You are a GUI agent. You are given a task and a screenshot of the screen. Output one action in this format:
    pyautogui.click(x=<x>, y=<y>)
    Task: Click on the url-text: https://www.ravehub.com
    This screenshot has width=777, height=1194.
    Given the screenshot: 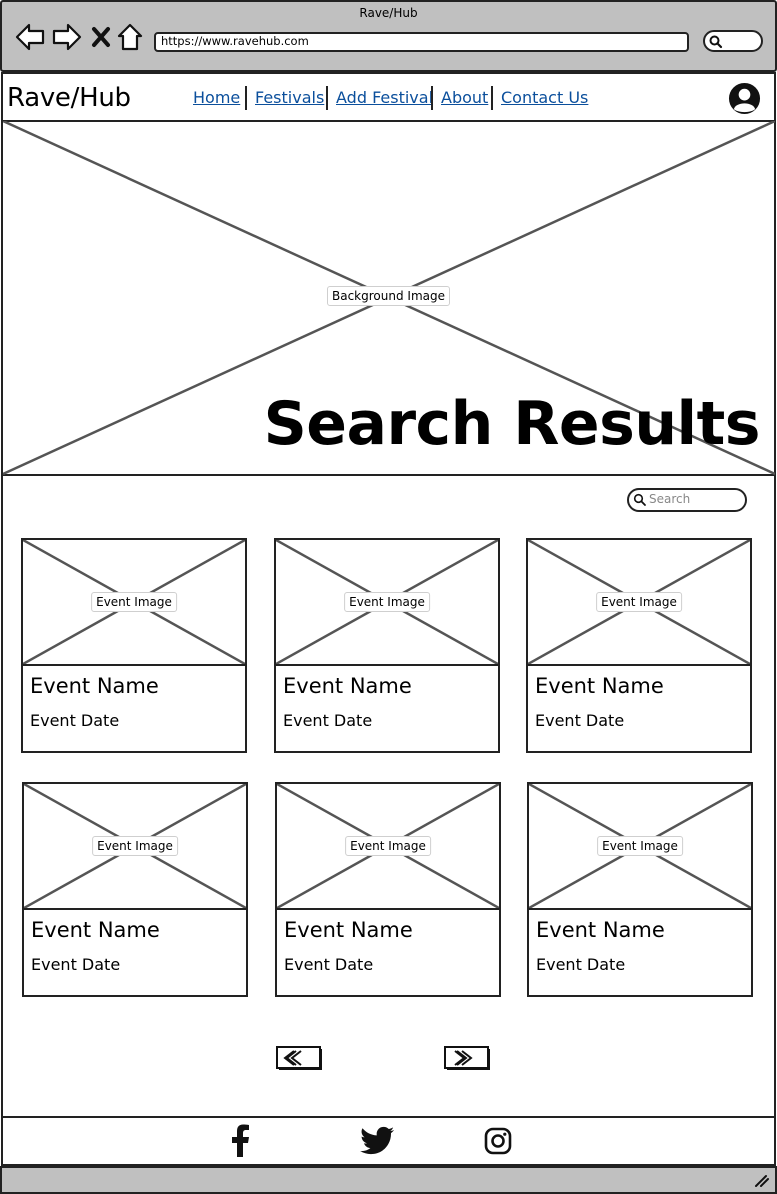 What is the action you would take?
    pyautogui.click(x=235, y=41)
    